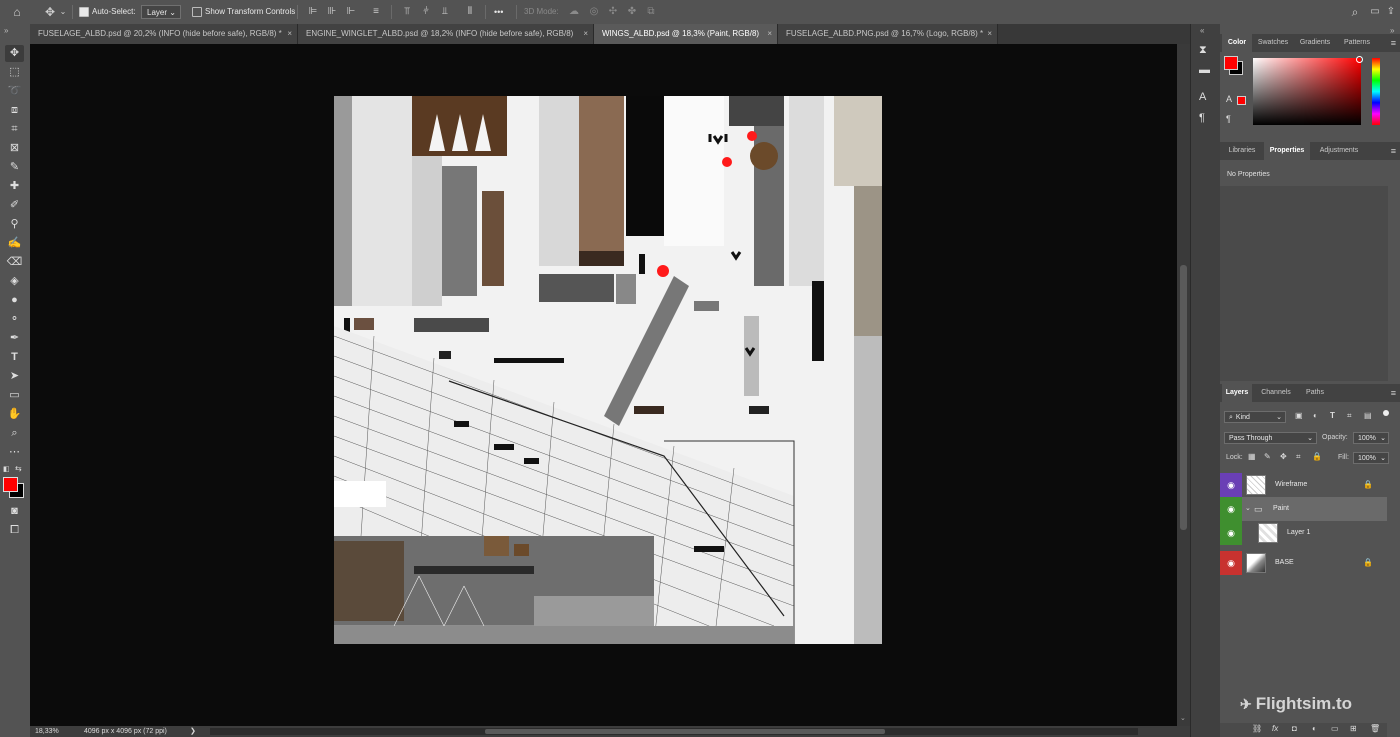  I want to click on link-layers-icon: ⛓, so click(1257, 728).